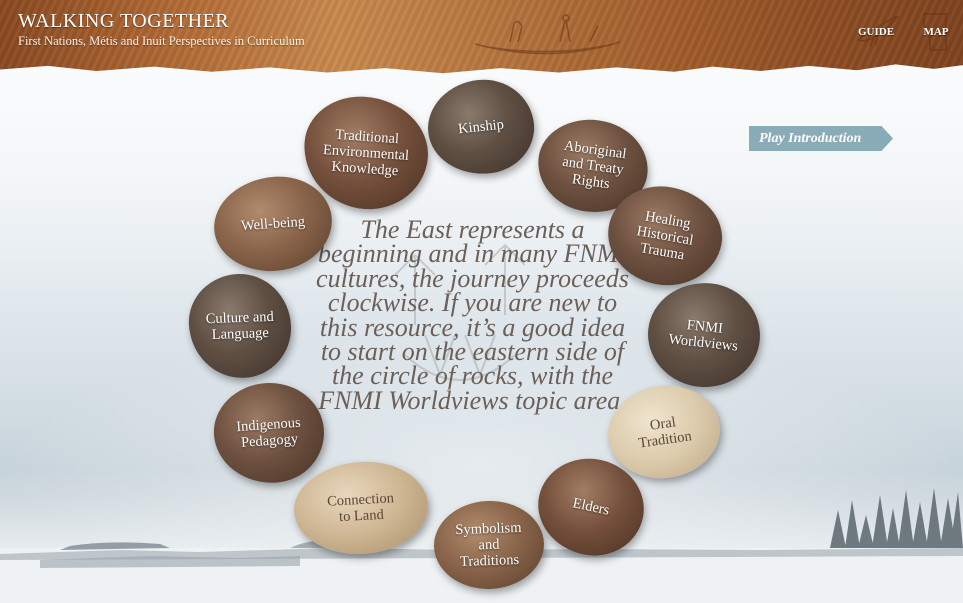 This screenshot has width=963, height=603. I want to click on guide-nav-button: GUIDE, so click(876, 32).